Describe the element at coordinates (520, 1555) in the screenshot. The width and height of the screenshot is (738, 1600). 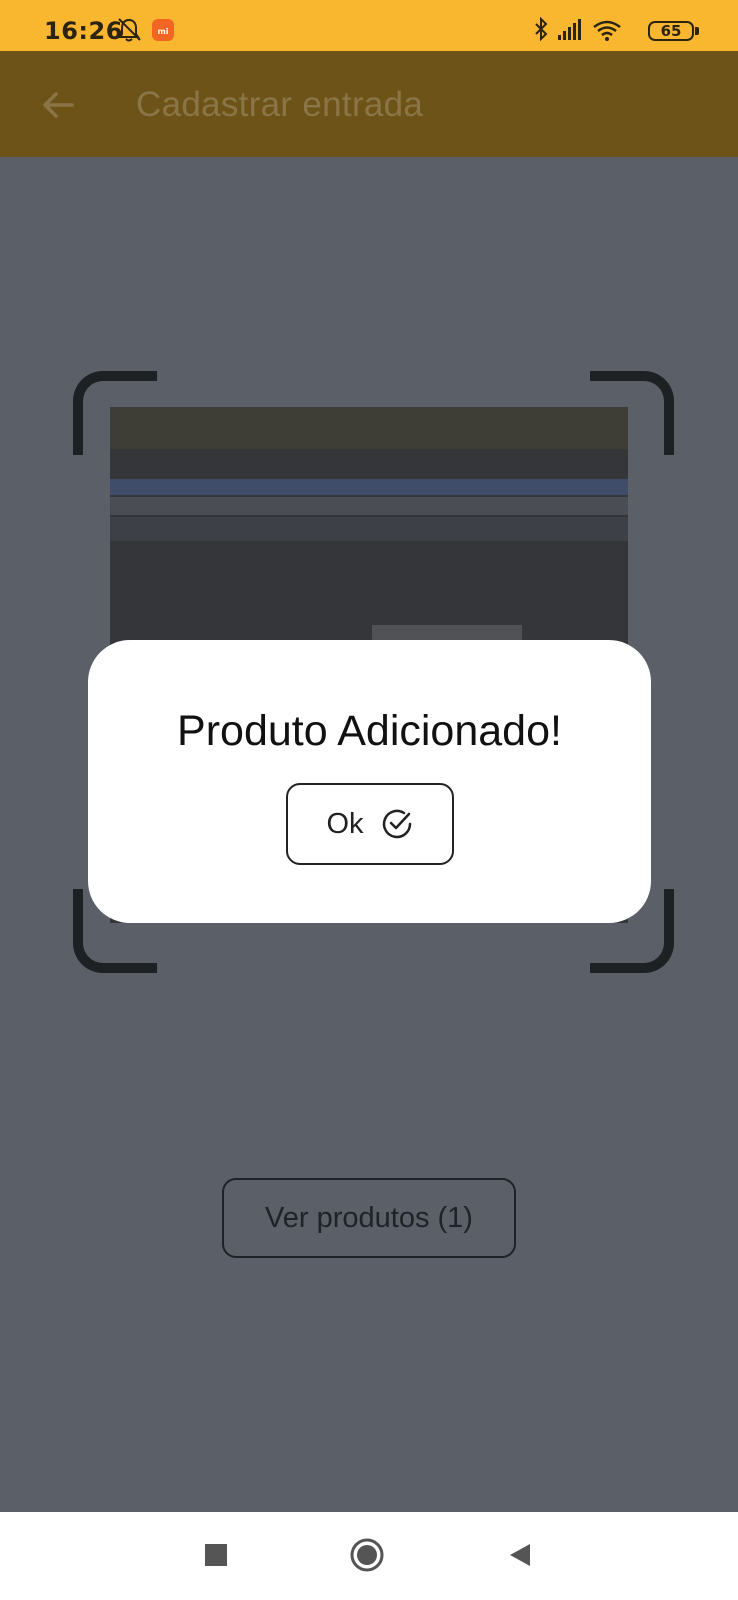
I see `back-icon` at that location.